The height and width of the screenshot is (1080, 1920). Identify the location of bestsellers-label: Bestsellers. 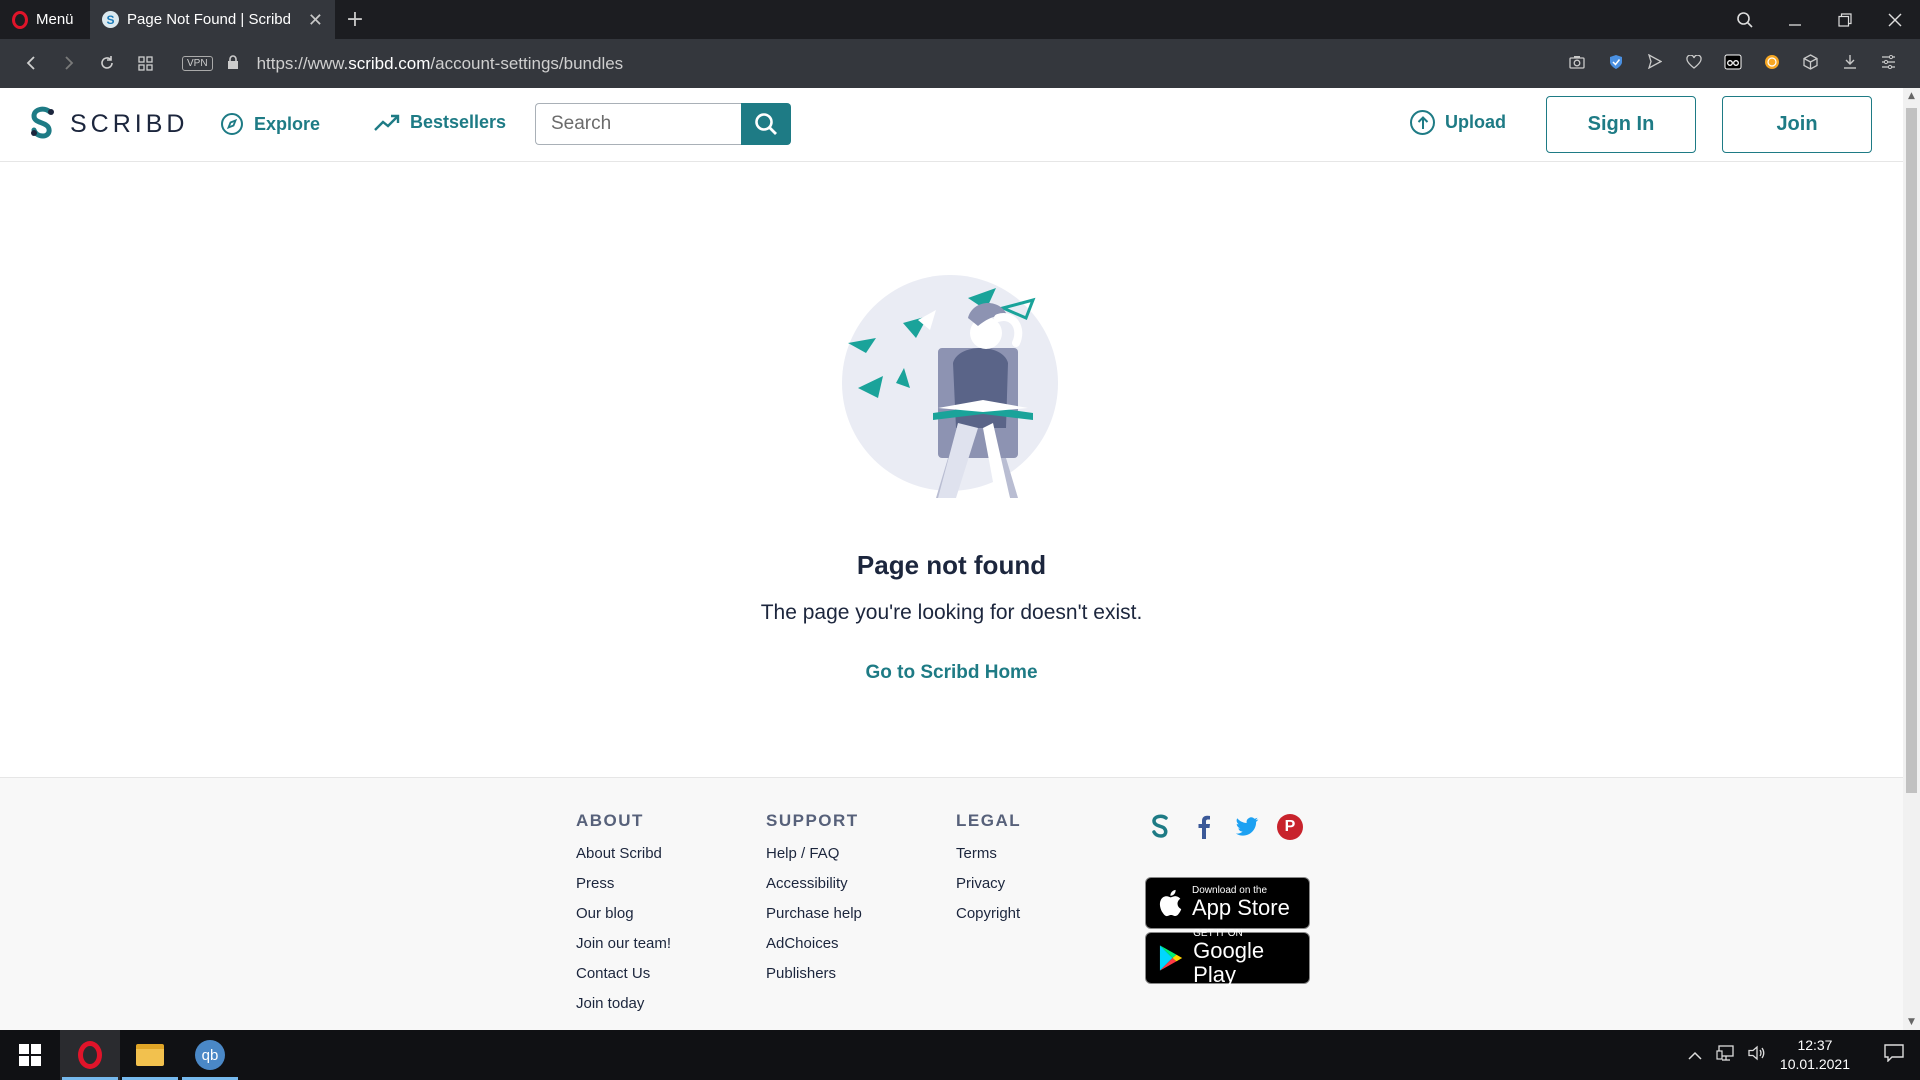
(458, 122).